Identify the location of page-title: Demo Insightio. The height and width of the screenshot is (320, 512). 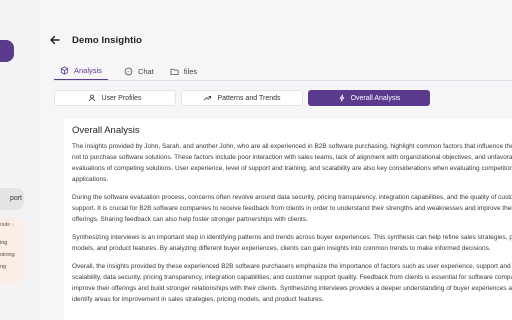
(107, 40).